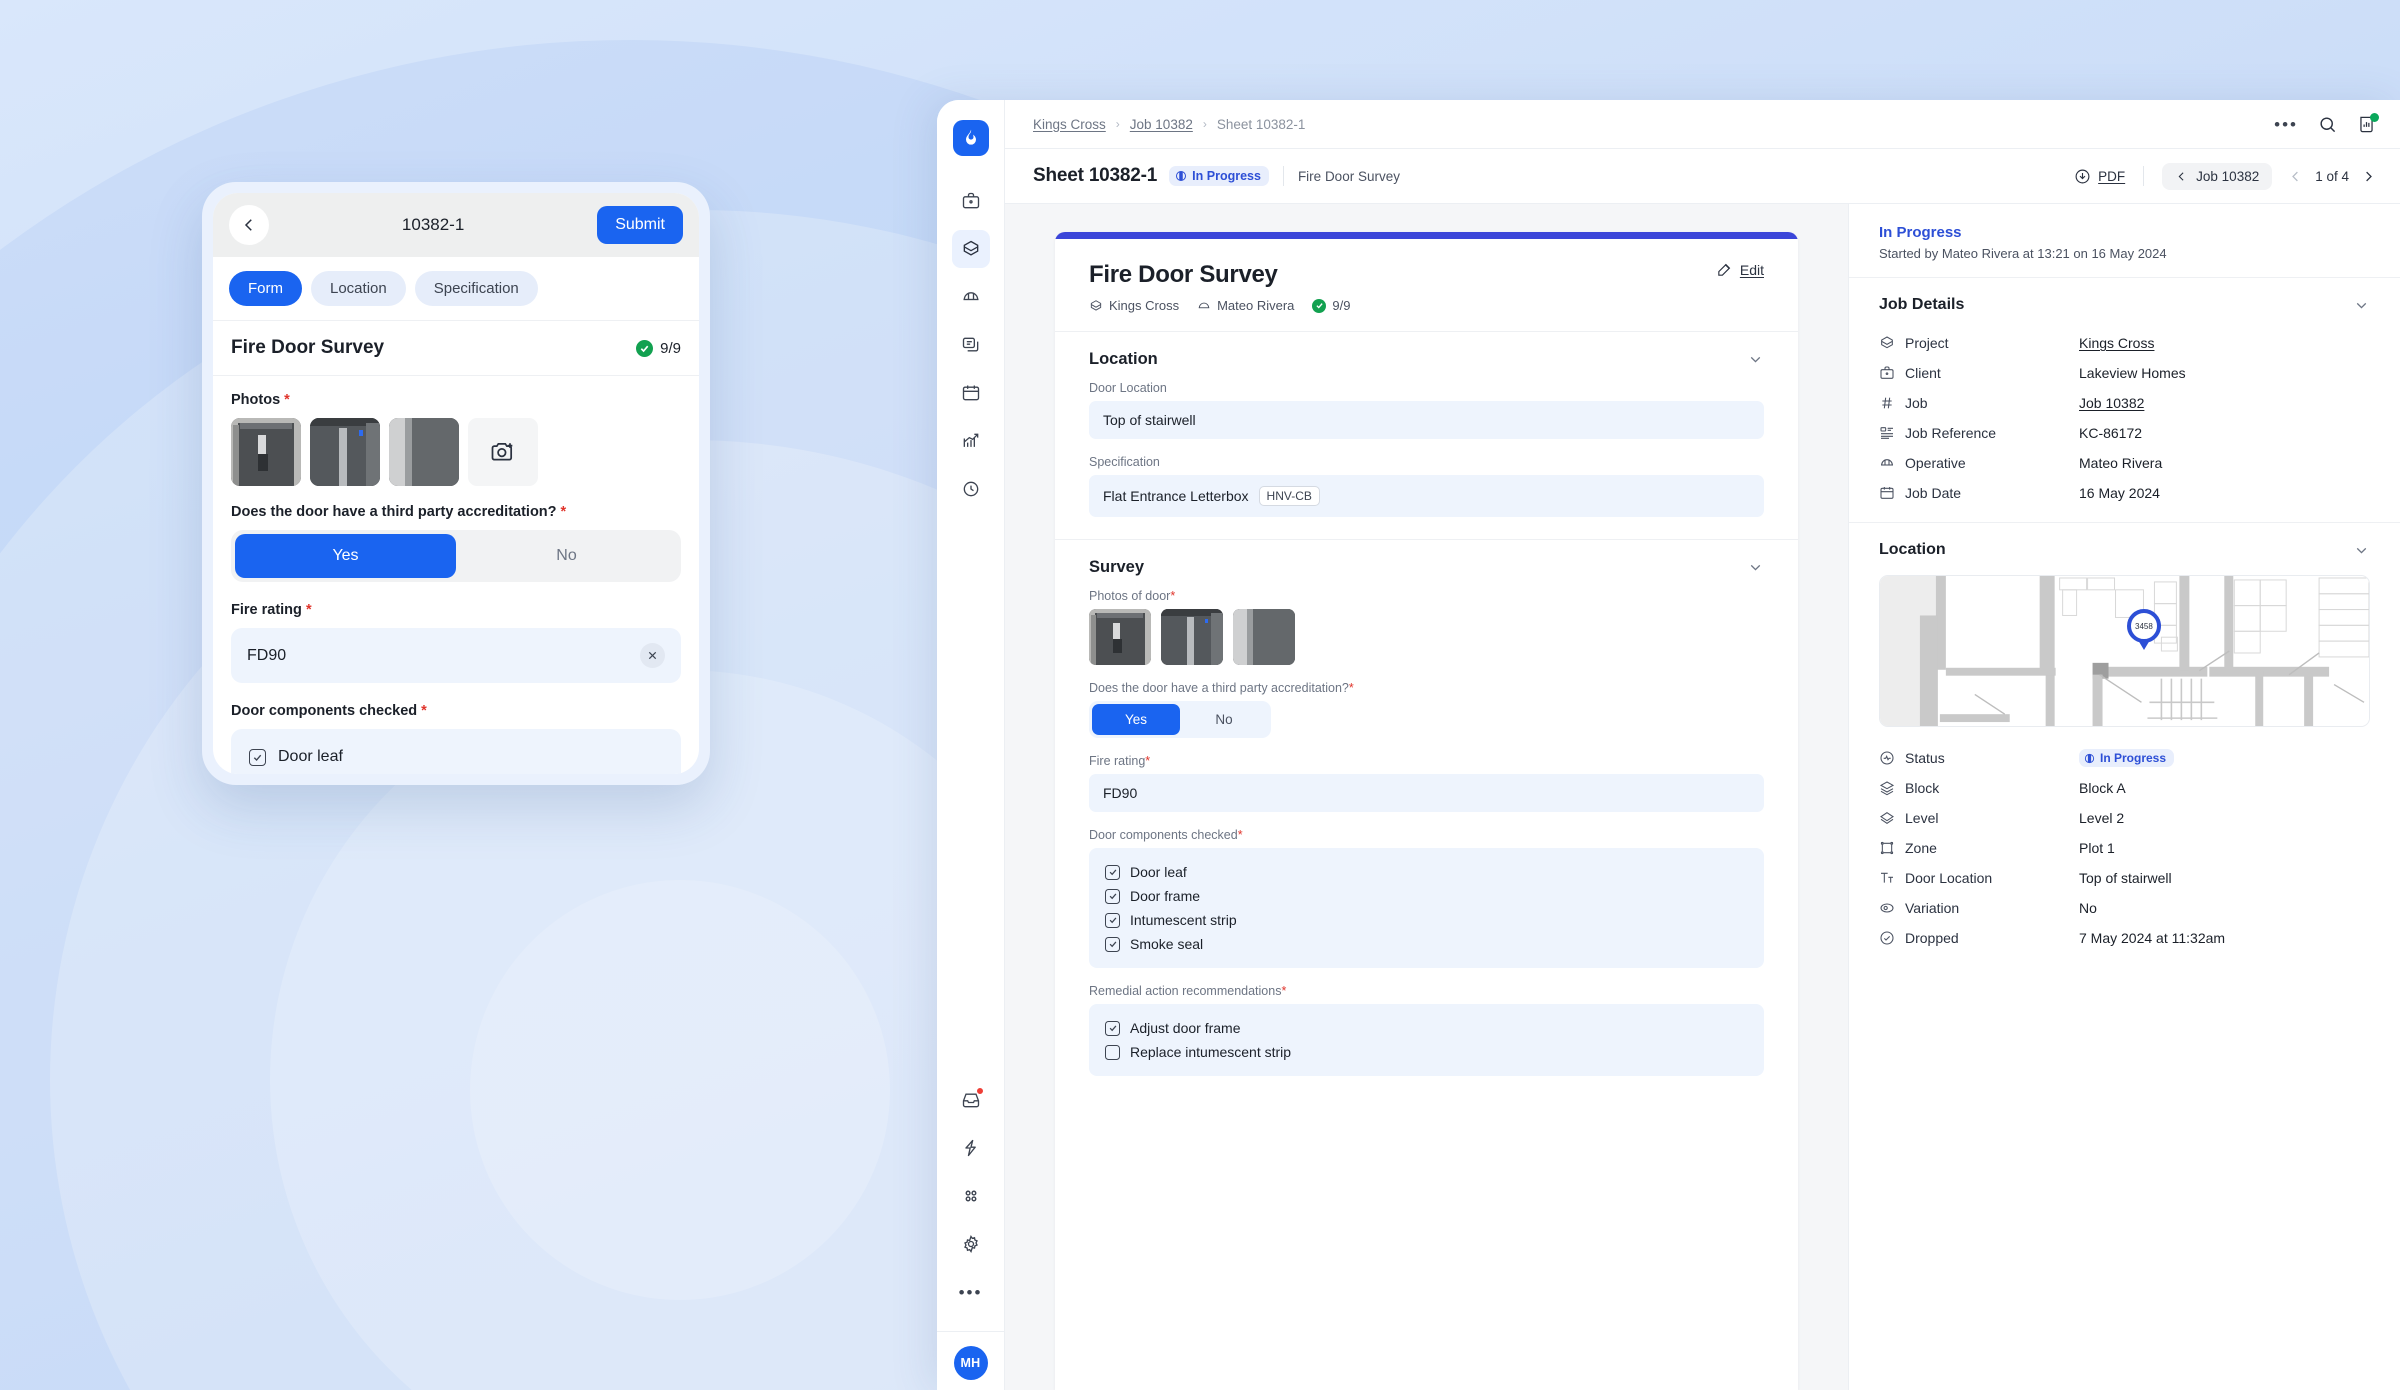  What do you see at coordinates (2111, 403) in the screenshot?
I see `detail-value: Job 10382` at bounding box center [2111, 403].